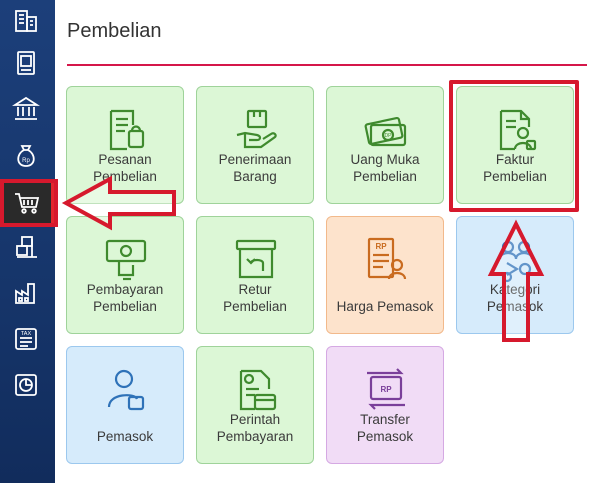  I want to click on supplier-transfer-icon: RP, so click(386, 389).